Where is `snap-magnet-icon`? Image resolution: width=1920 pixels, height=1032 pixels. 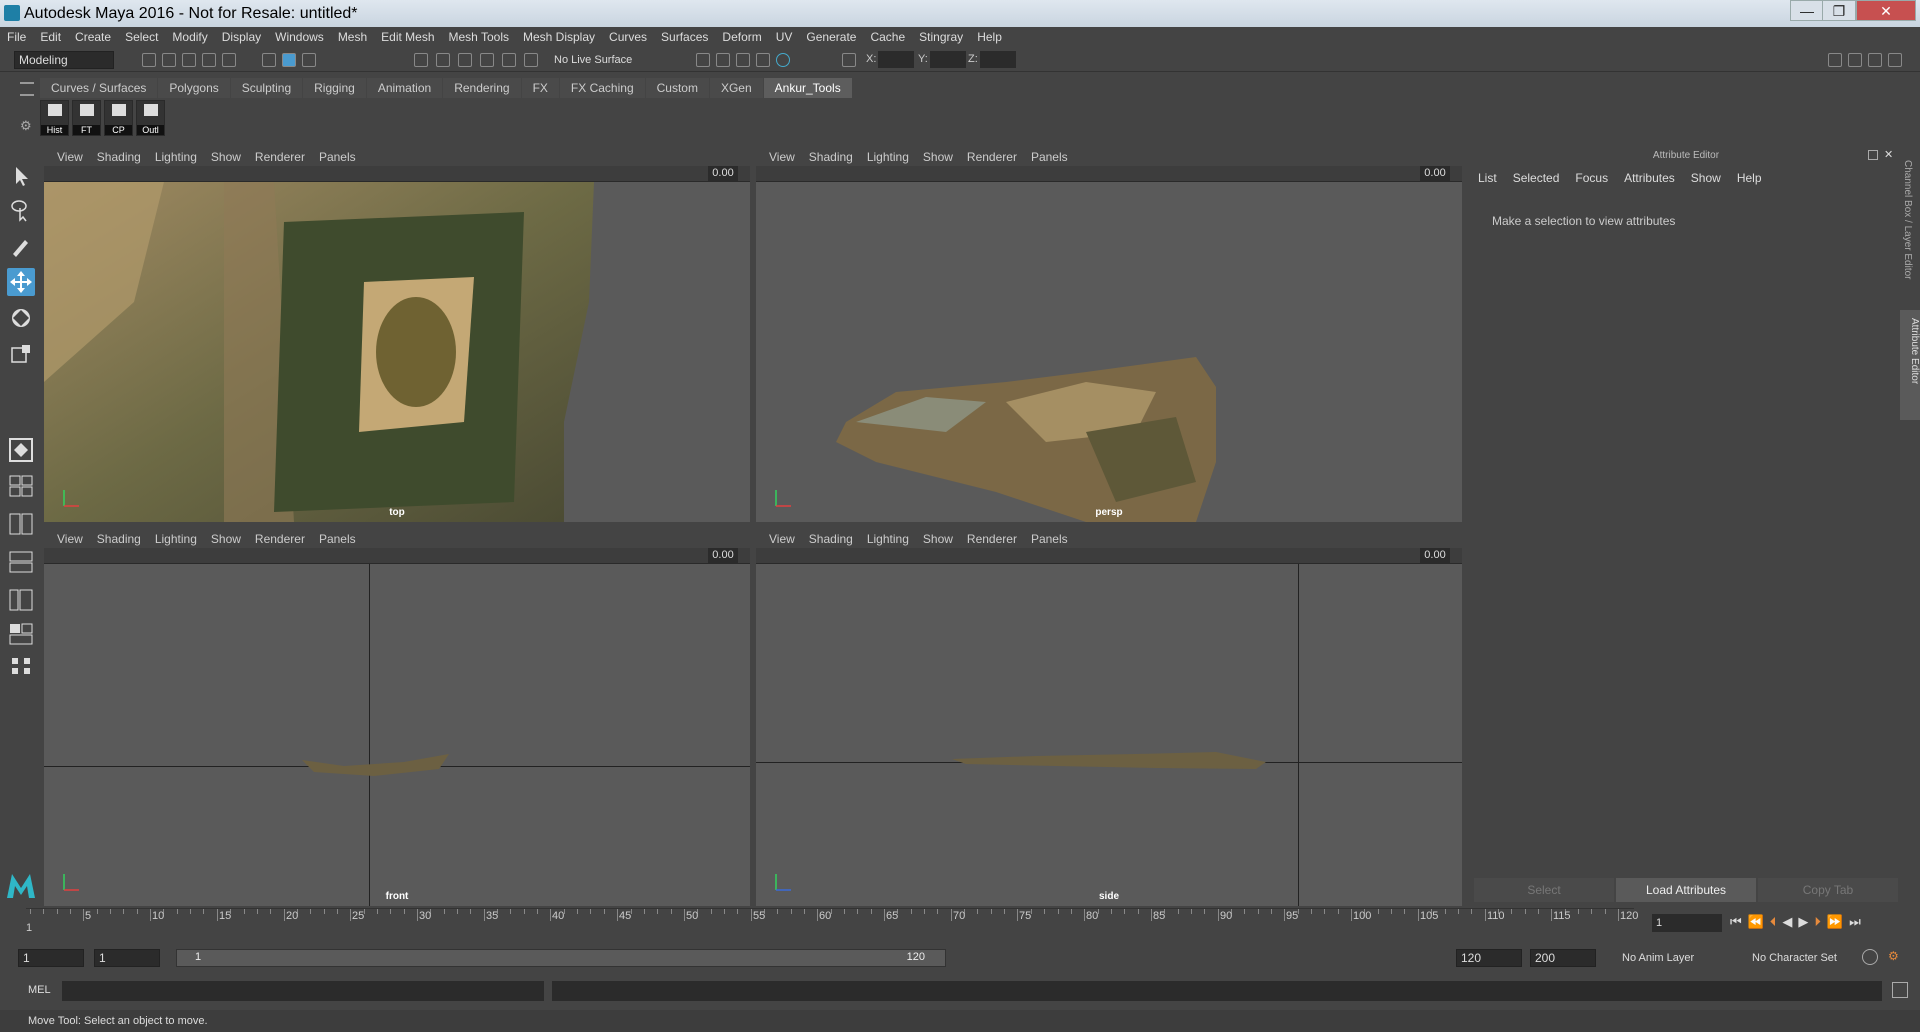
snap-magnet-icon is located at coordinates (531, 60).